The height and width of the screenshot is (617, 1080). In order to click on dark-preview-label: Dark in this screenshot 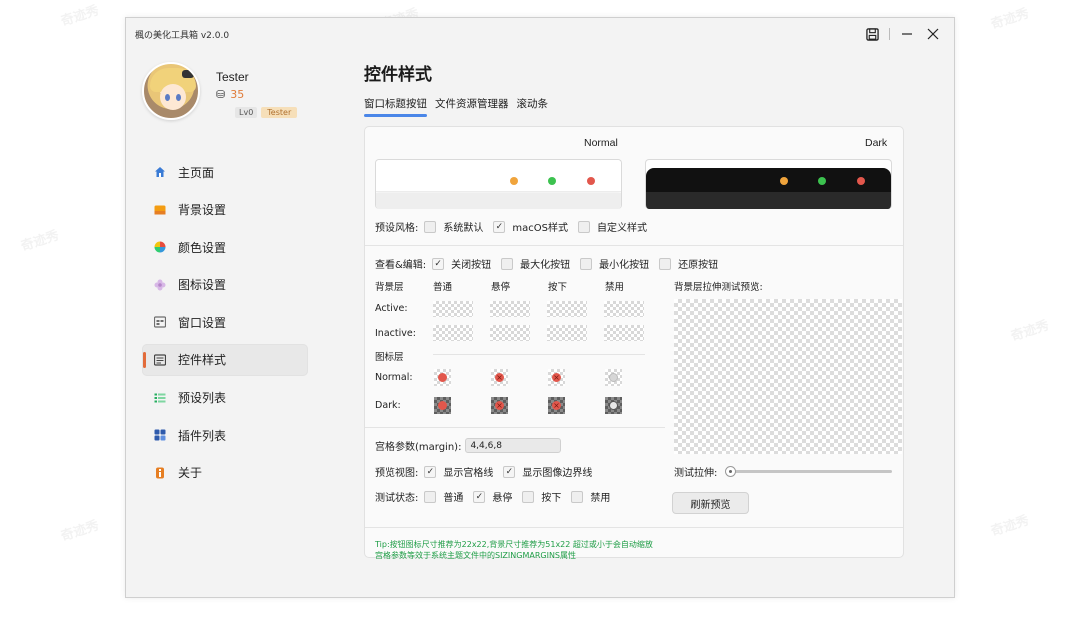, I will do `click(876, 143)`.